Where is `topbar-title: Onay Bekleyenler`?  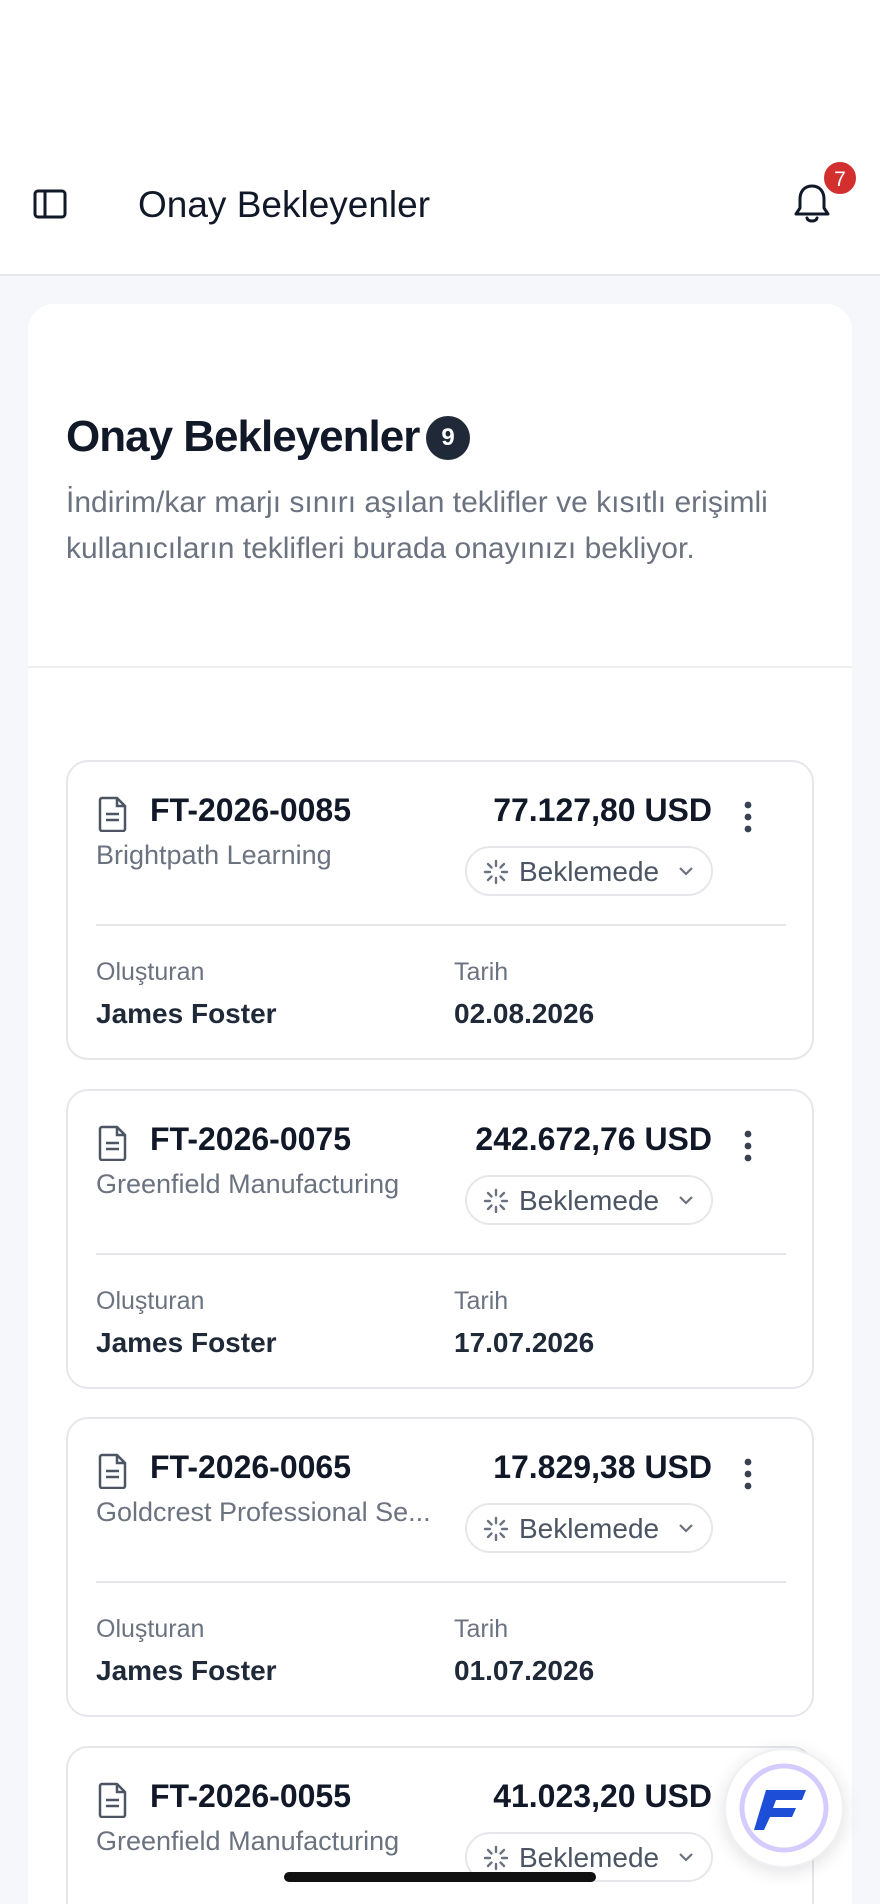 topbar-title: Onay Bekleyenler is located at coordinates (284, 204).